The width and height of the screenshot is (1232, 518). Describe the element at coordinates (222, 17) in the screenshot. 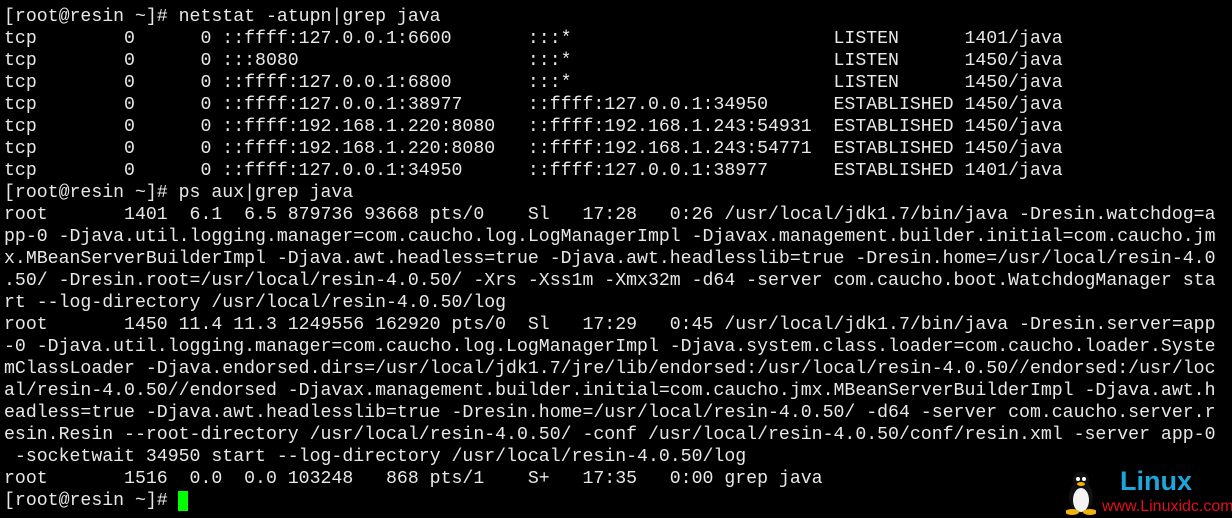

I see `command-line-netstat: [root@resin ~]# netstat -atupn|grep java` at that location.